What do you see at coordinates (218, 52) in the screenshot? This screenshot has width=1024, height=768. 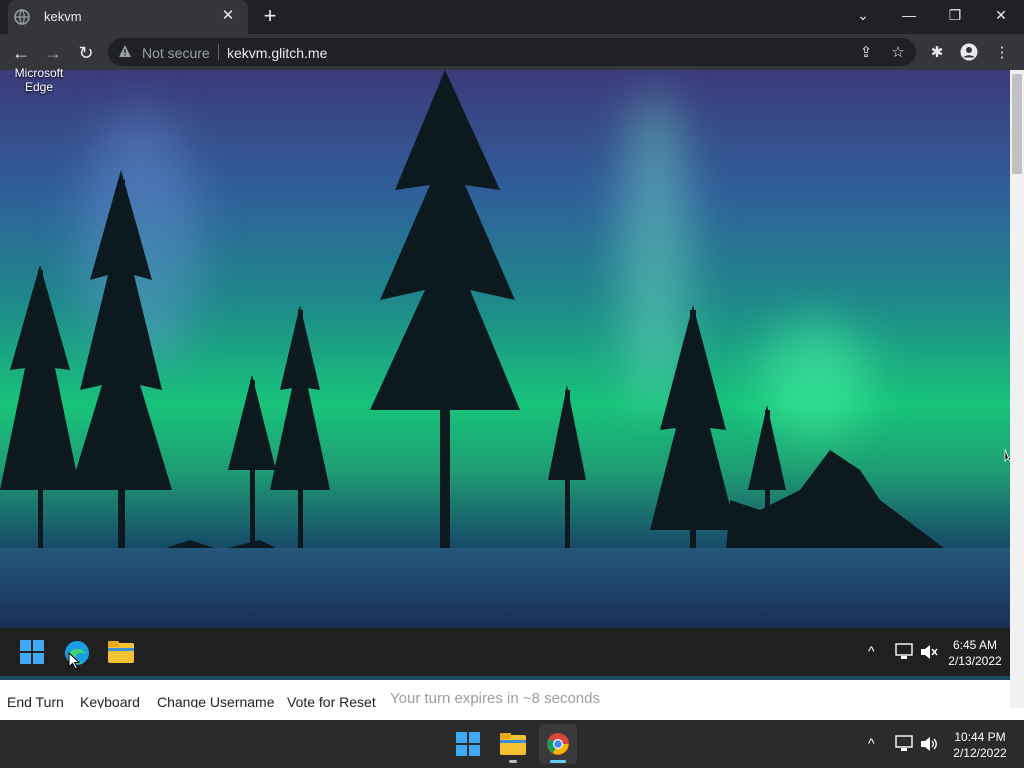 I see `omnibox-divider` at bounding box center [218, 52].